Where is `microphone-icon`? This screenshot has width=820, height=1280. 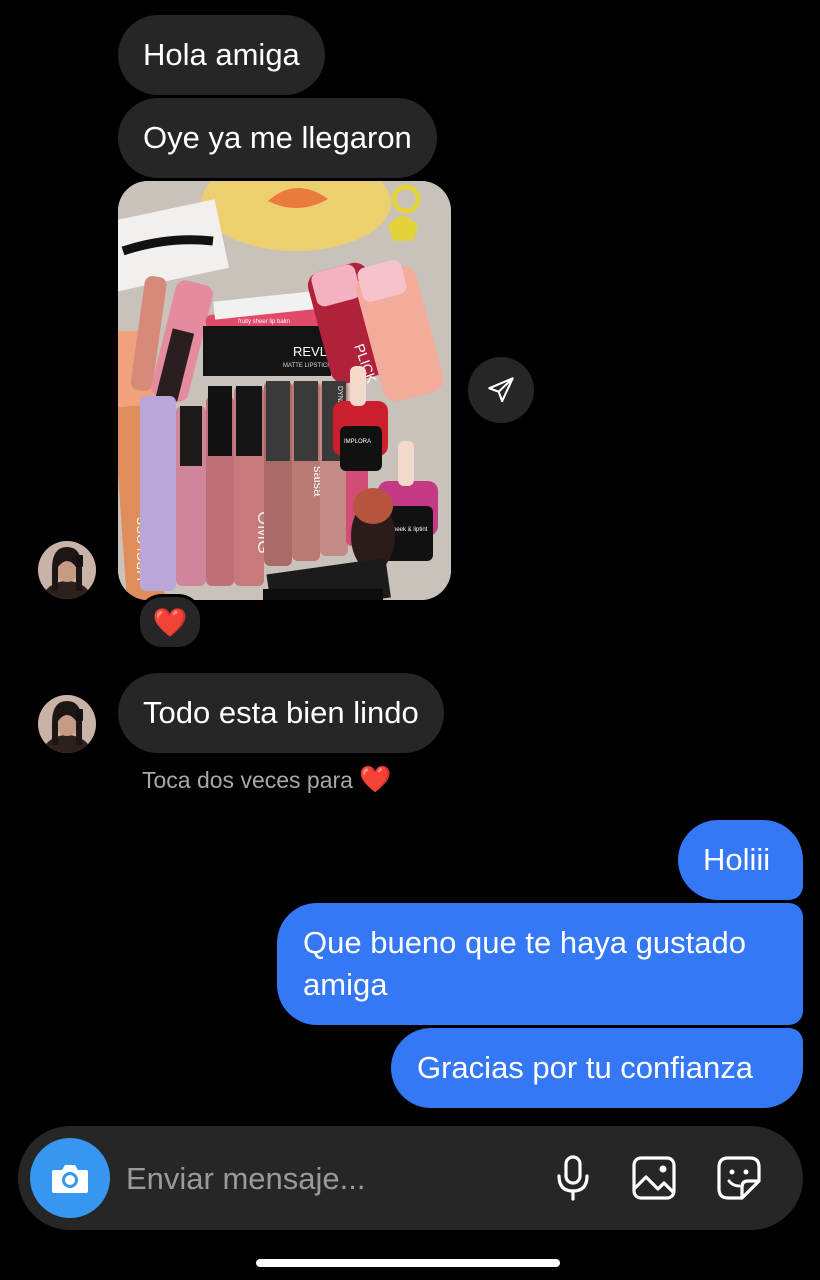
microphone-icon is located at coordinates (573, 1178).